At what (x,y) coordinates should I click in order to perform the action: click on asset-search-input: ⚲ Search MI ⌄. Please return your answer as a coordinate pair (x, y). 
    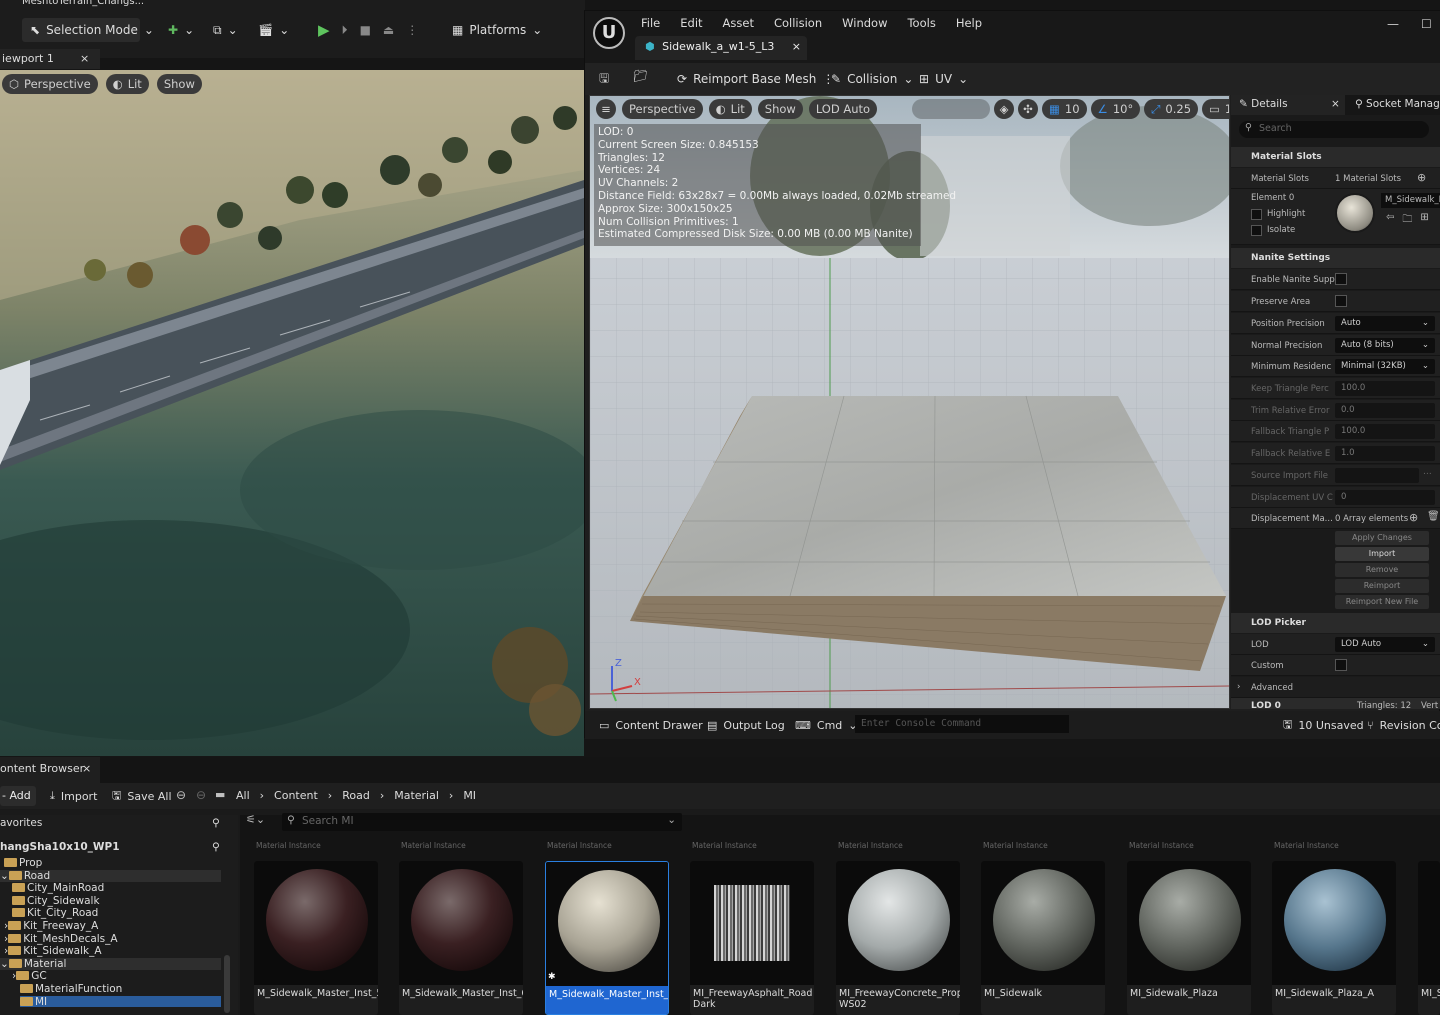
    Looking at the image, I should click on (482, 822).